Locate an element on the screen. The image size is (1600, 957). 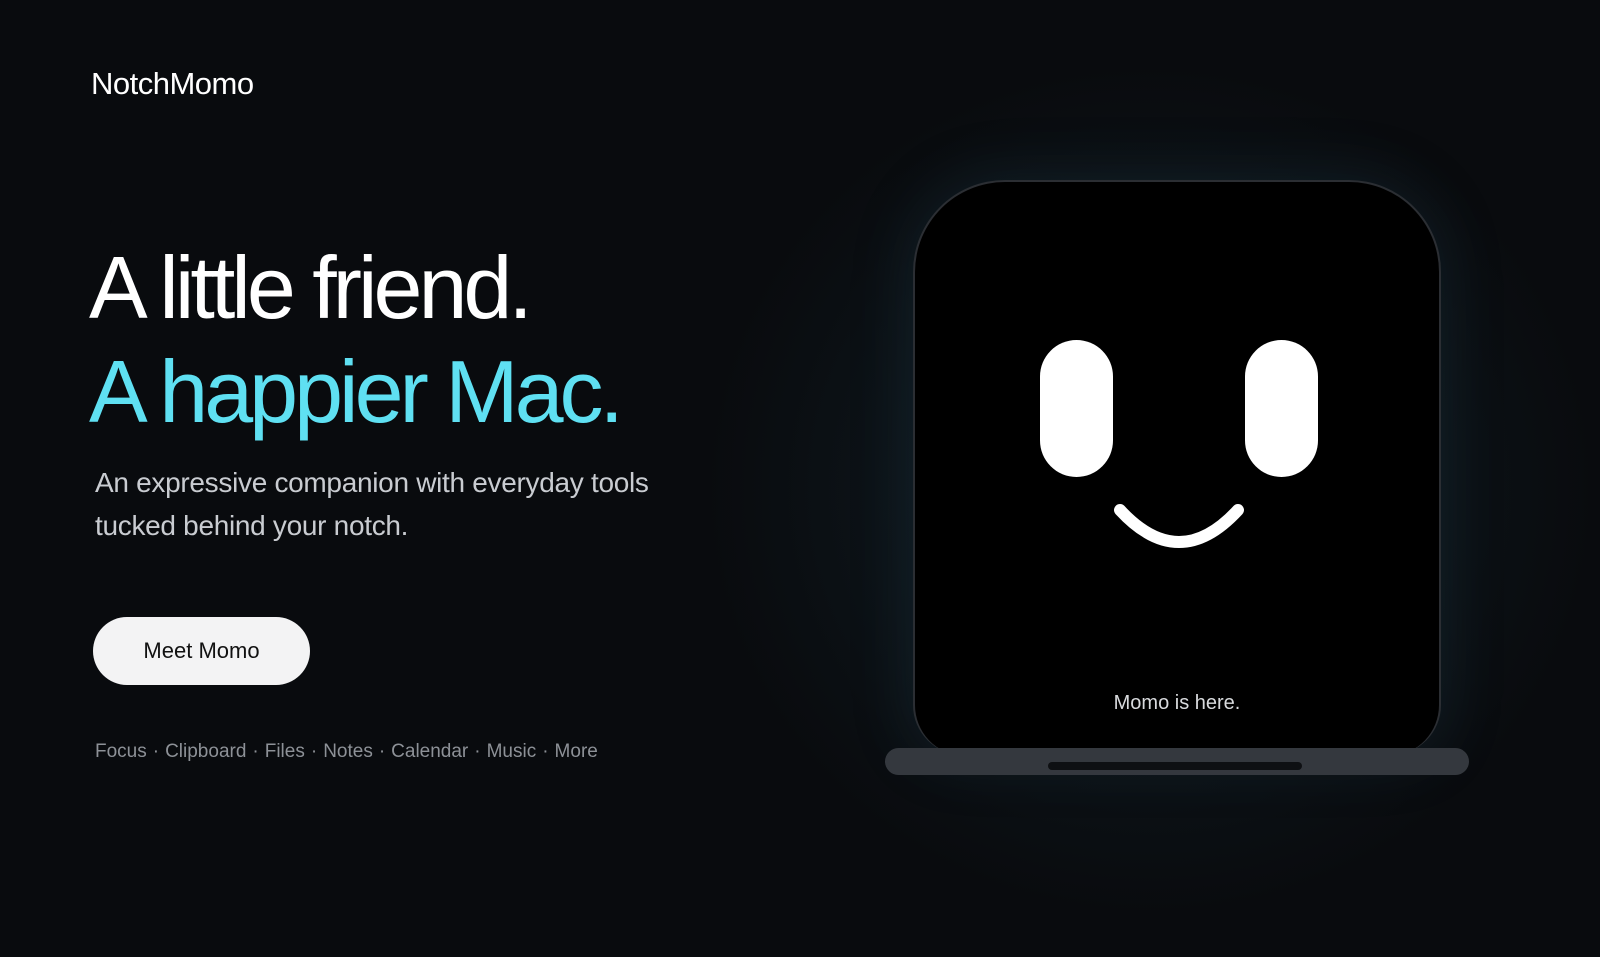
momo-right-eye-icon is located at coordinates (1281, 408).